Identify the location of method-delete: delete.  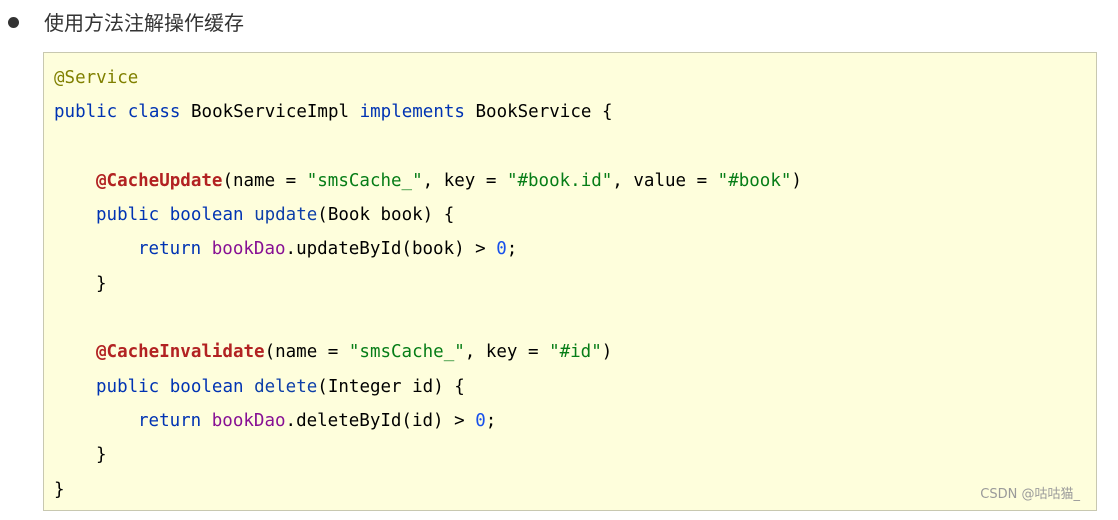
(286, 386).